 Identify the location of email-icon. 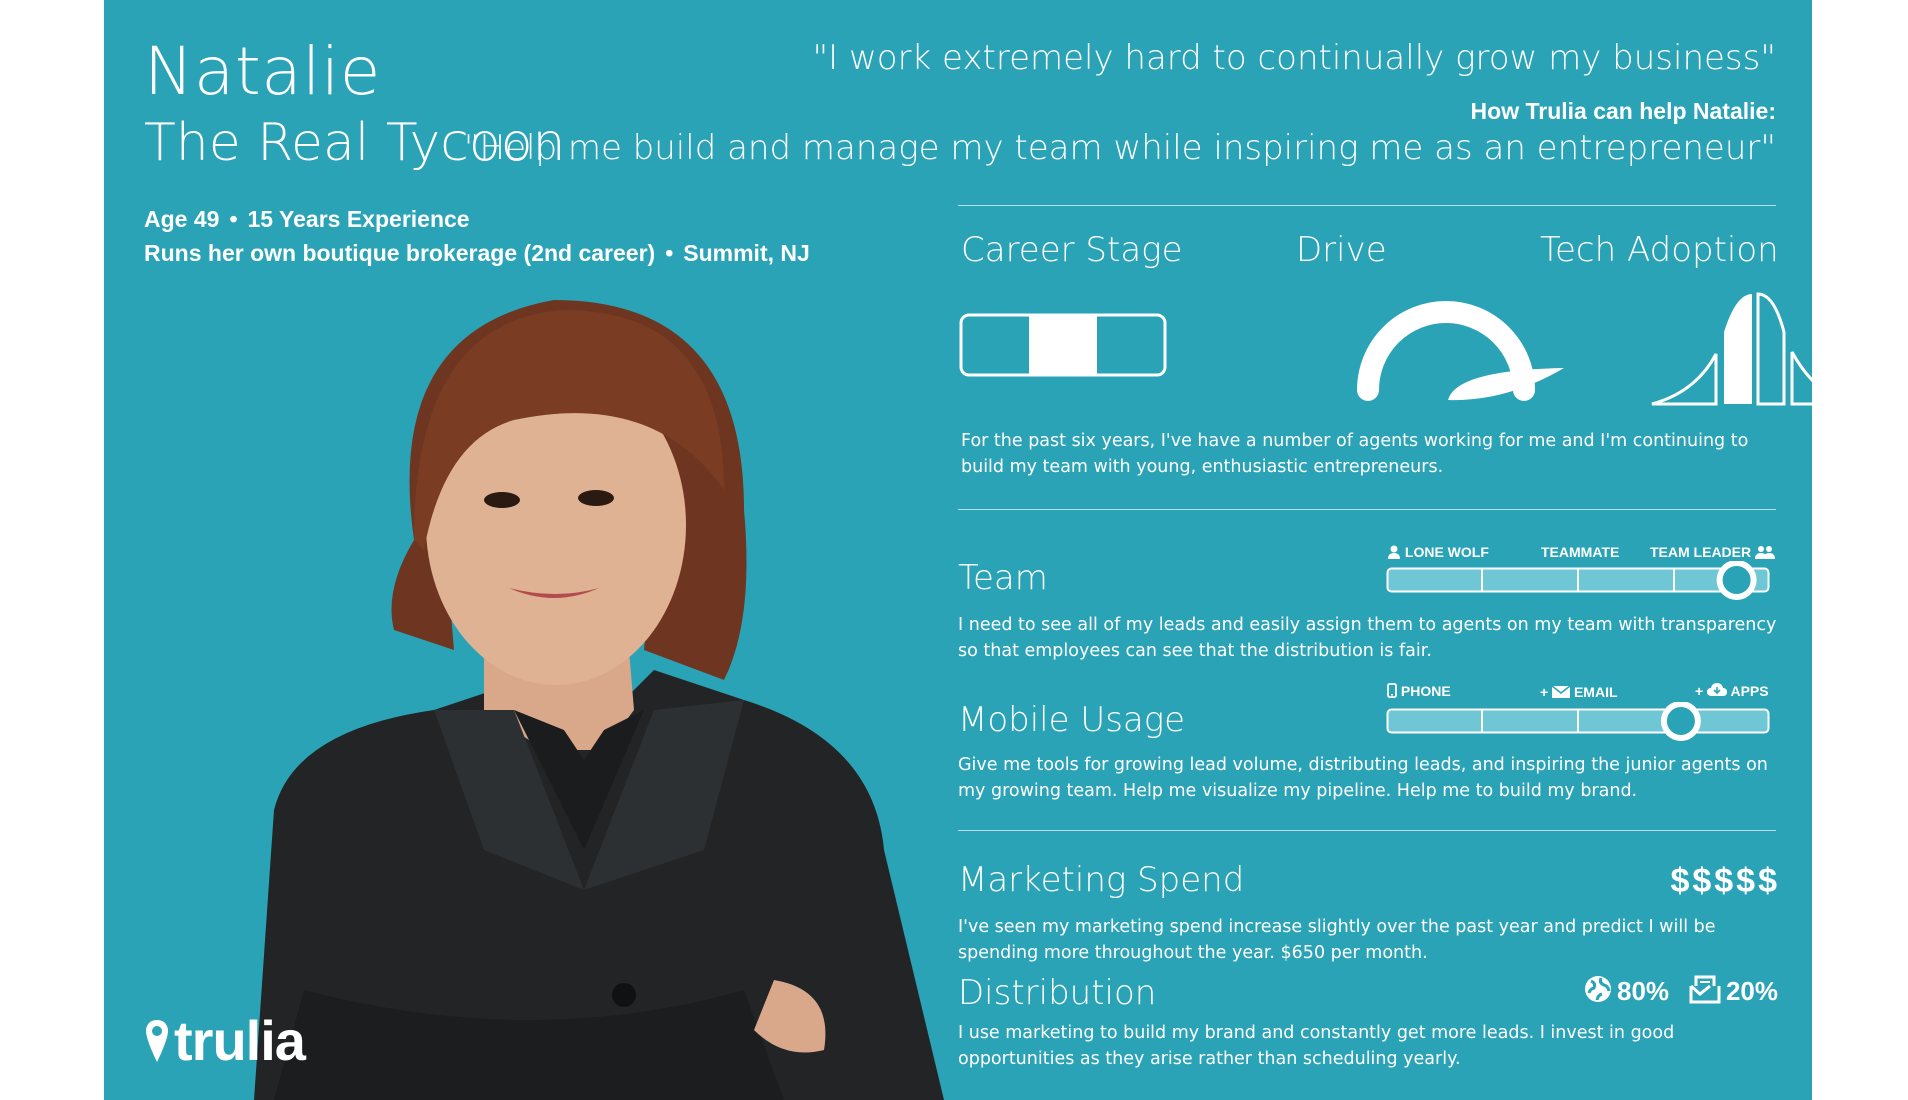
(1561, 691).